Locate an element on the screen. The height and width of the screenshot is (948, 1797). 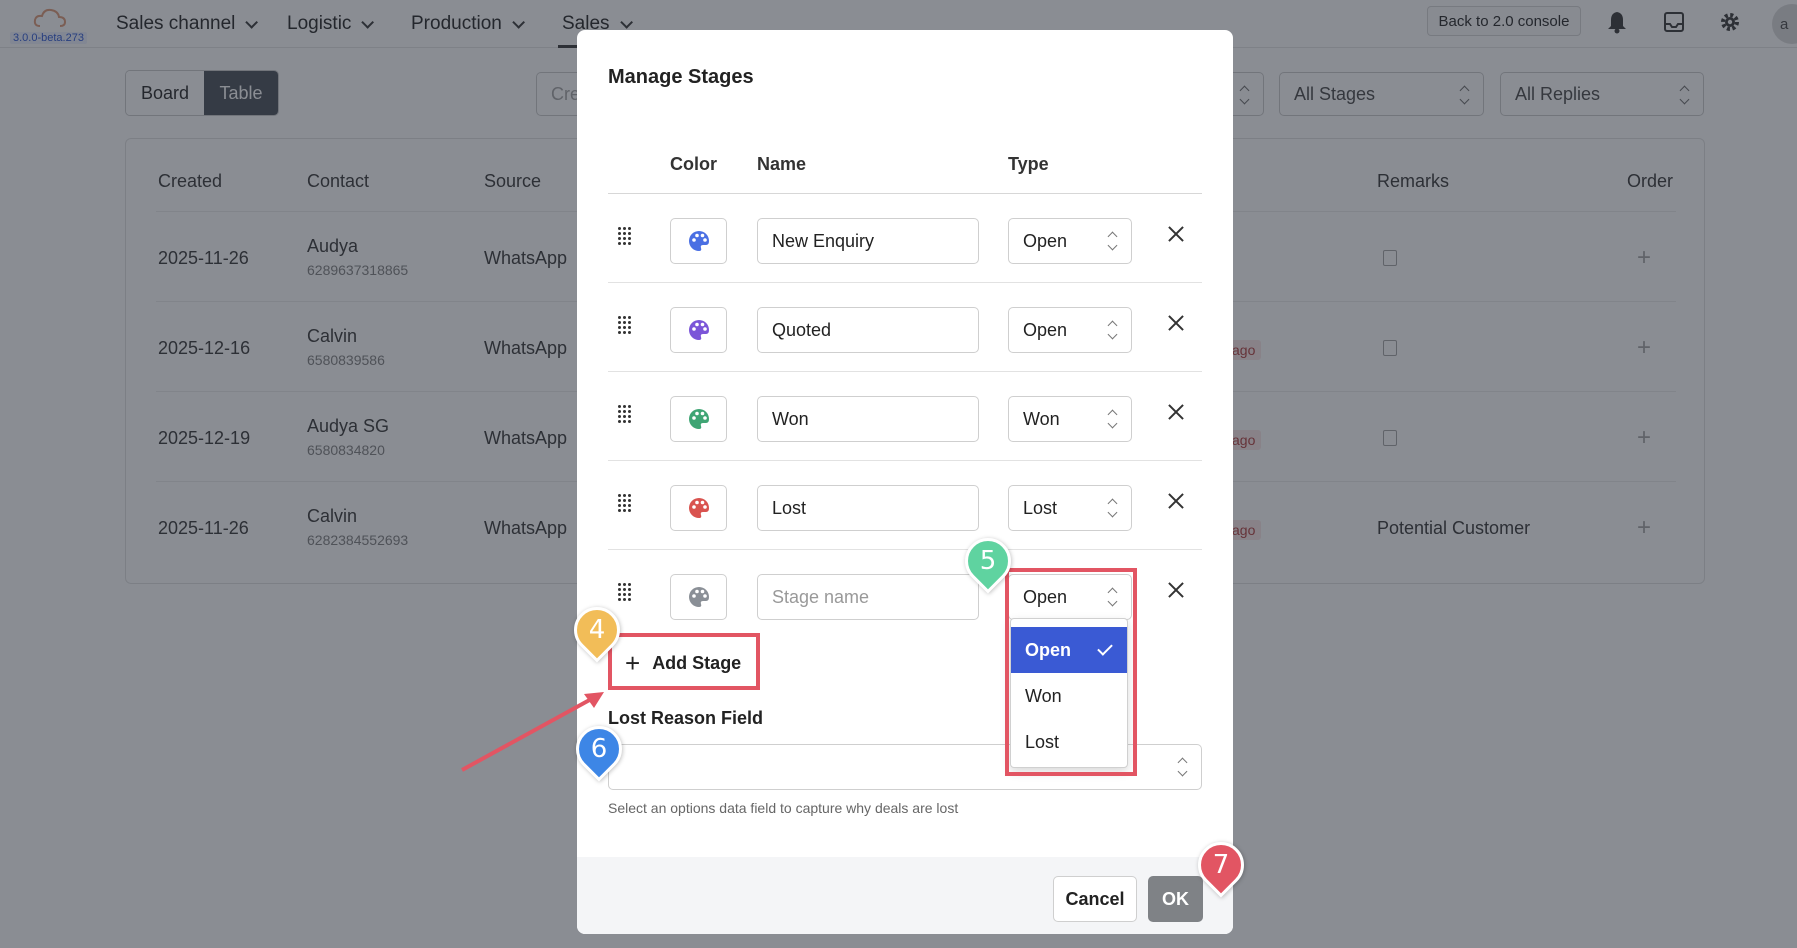
modal-title: Manage Stages is located at coordinates (681, 77).